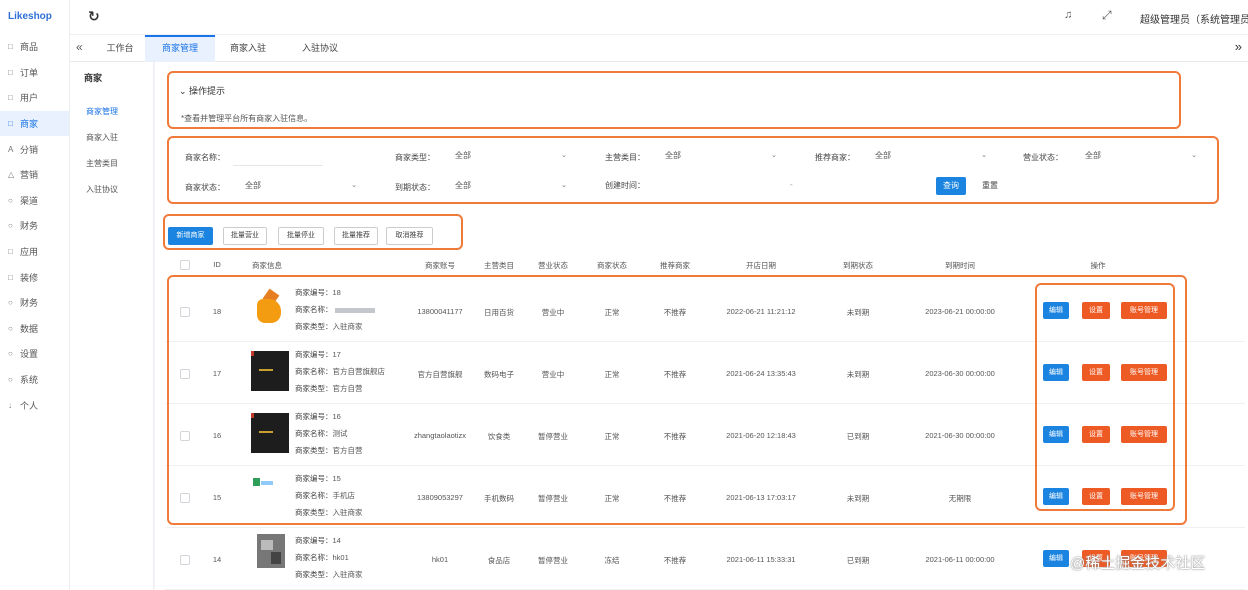  I want to click on merchant-status-select: 全部 ⌄, so click(301, 188).